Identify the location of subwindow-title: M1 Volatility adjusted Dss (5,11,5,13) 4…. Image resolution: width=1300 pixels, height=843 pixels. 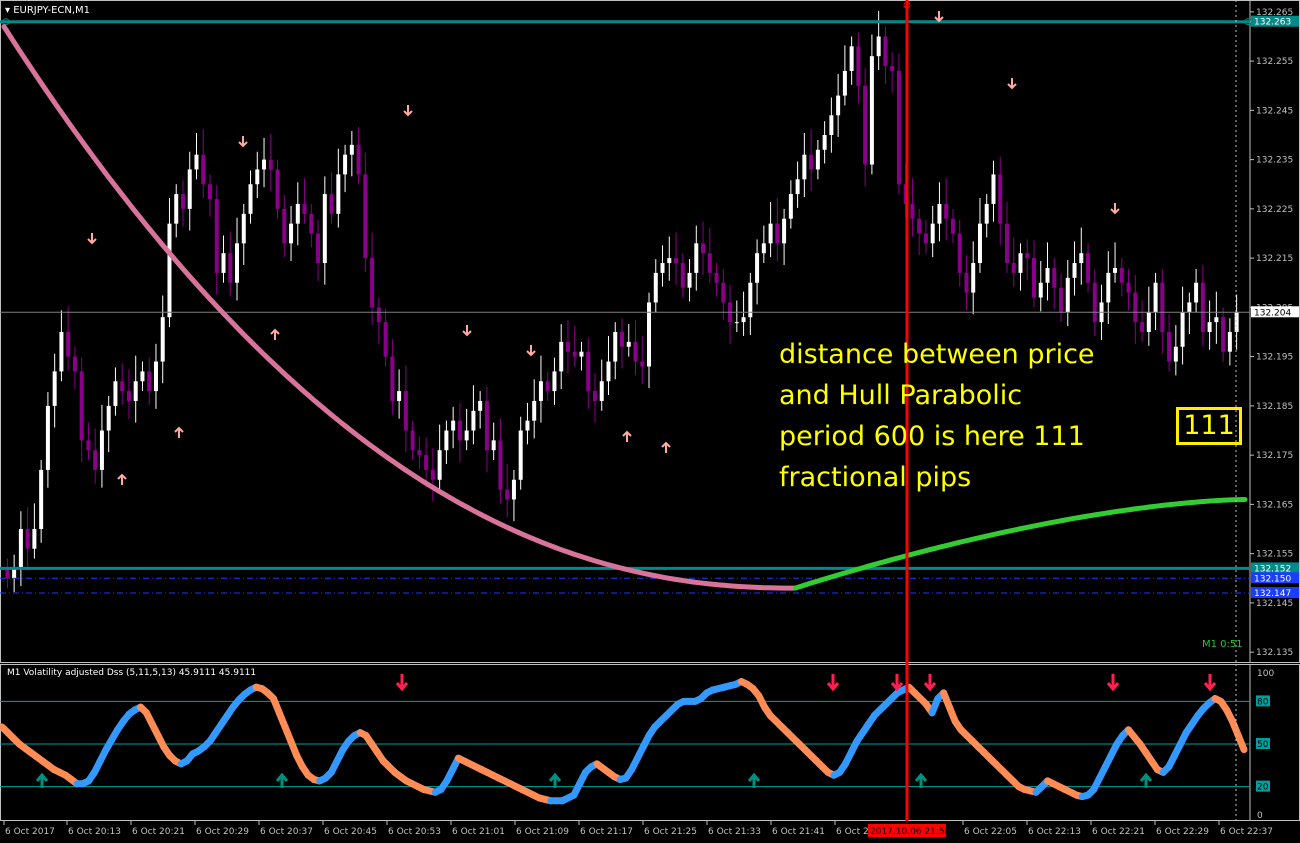
(132, 673).